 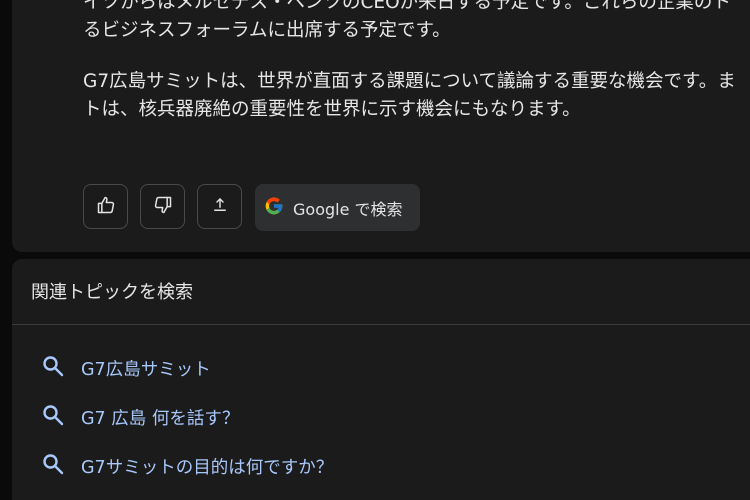 What do you see at coordinates (274, 208) in the screenshot?
I see `google-g-icon` at bounding box center [274, 208].